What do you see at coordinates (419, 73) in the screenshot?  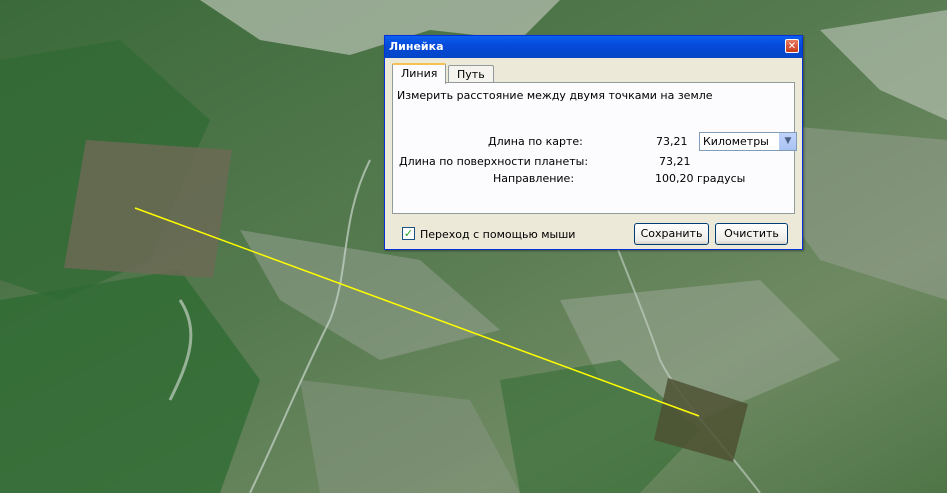 I see `tab-line: Линия` at bounding box center [419, 73].